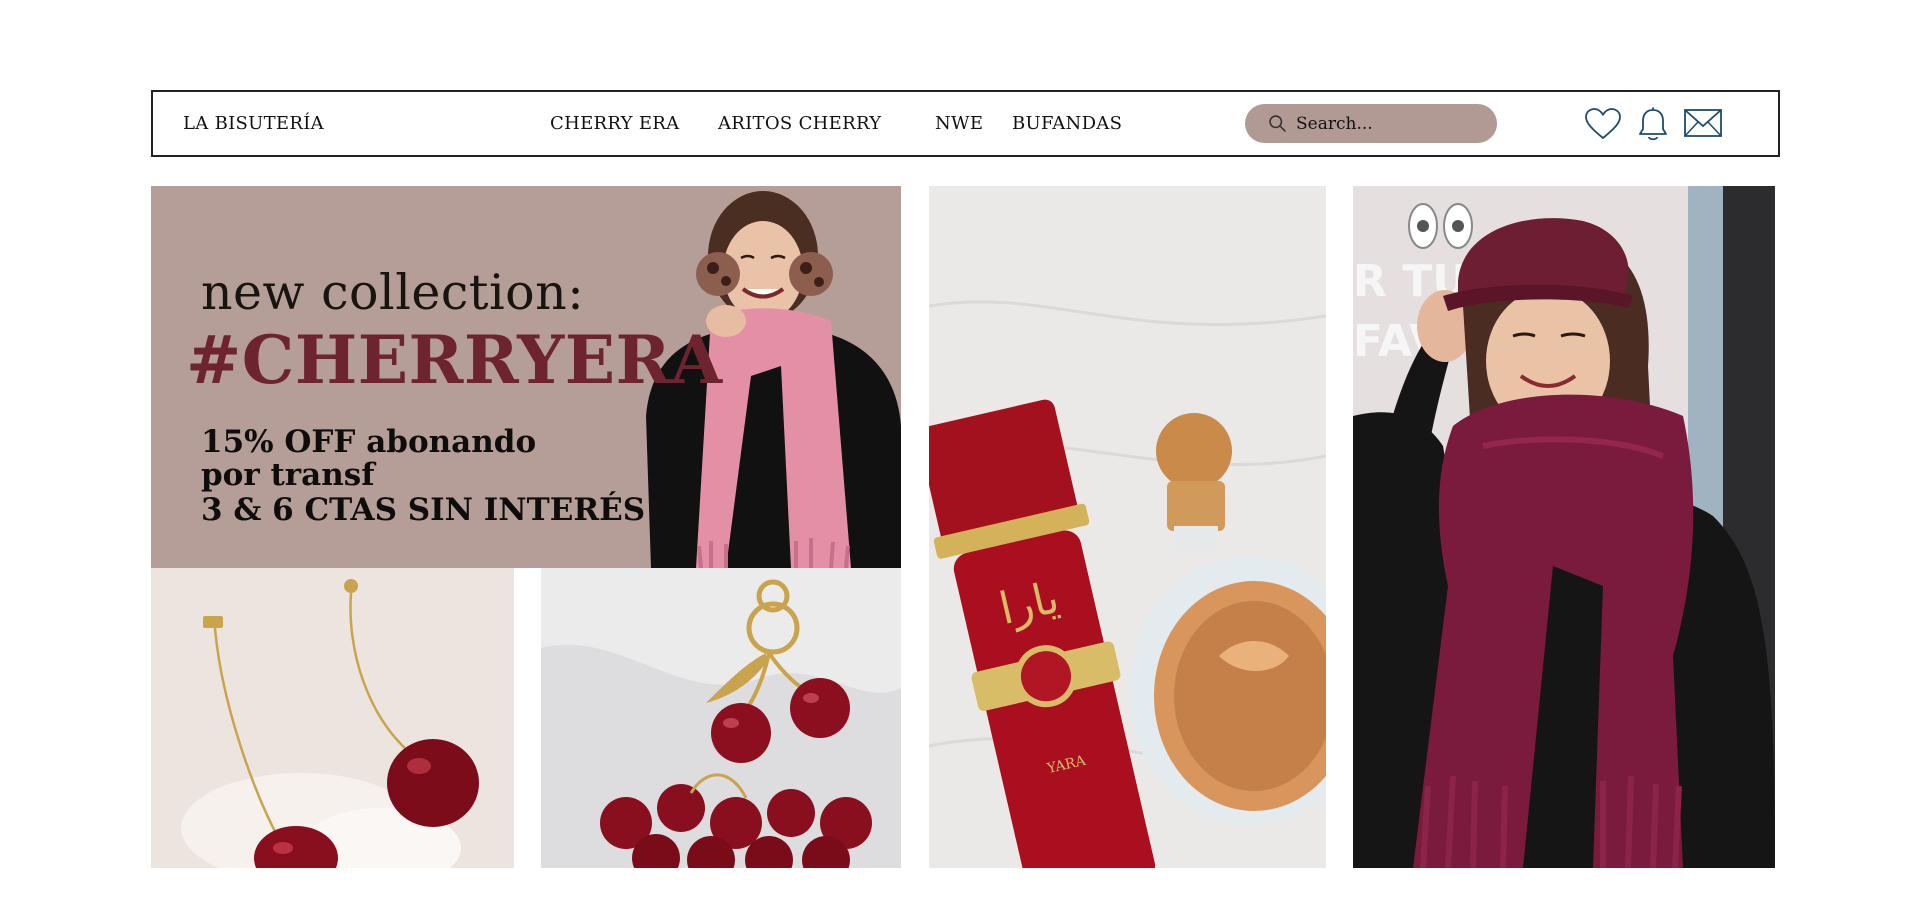 Image resolution: width=1920 pixels, height=900 pixels. What do you see at coordinates (1067, 123) in the screenshot?
I see `nav-link-bufandas: BUFANDAS` at bounding box center [1067, 123].